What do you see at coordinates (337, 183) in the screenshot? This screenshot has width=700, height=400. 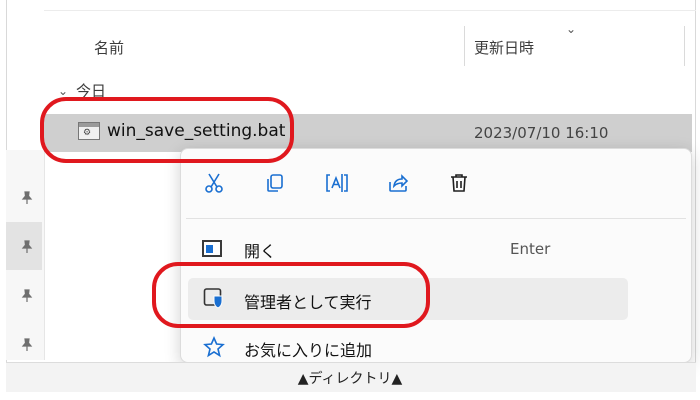 I see `rename-icon` at bounding box center [337, 183].